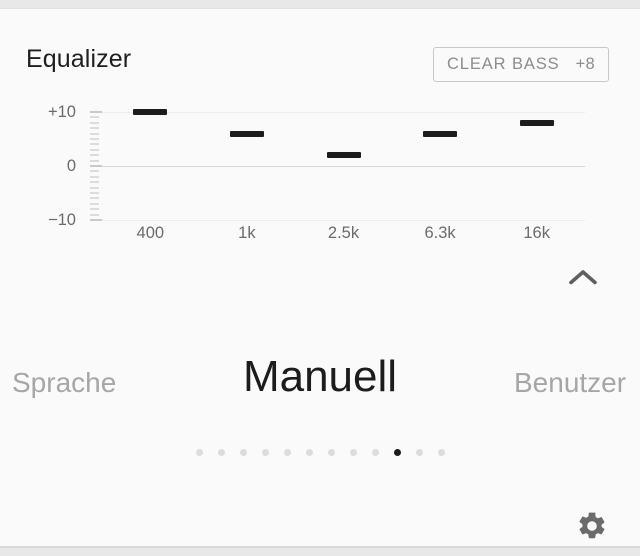  Describe the element at coordinates (536, 233) in the screenshot. I see `x-axis-tick-label: 16k` at that location.